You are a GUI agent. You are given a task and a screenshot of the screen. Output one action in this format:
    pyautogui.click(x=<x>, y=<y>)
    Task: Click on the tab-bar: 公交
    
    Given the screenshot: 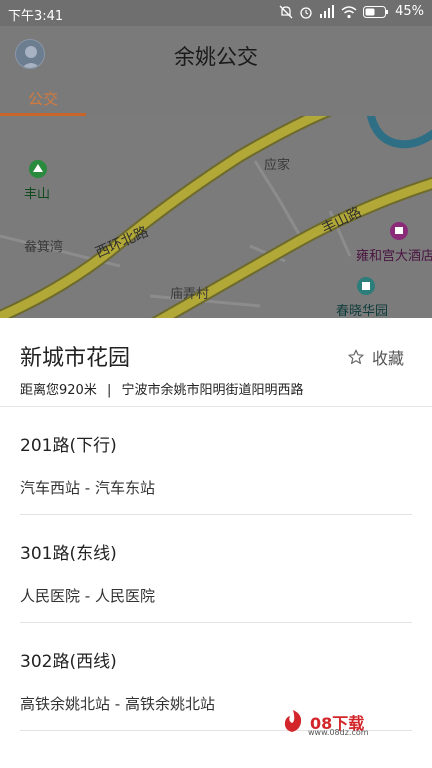 What is the action you would take?
    pyautogui.click(x=216, y=100)
    